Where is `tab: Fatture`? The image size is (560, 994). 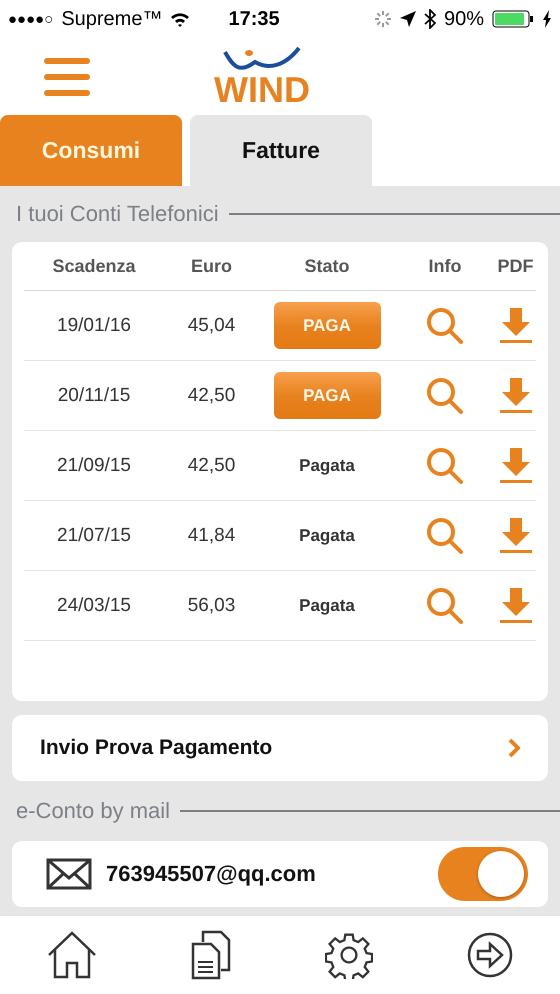 tab: Fatture is located at coordinates (281, 150).